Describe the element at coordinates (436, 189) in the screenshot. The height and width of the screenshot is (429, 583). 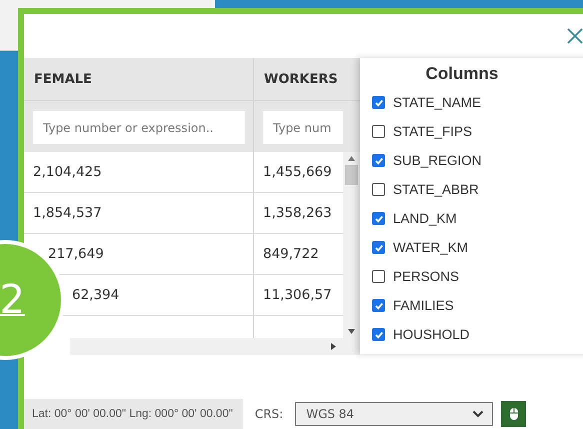
I see `column-option: STATE_ABBR` at that location.